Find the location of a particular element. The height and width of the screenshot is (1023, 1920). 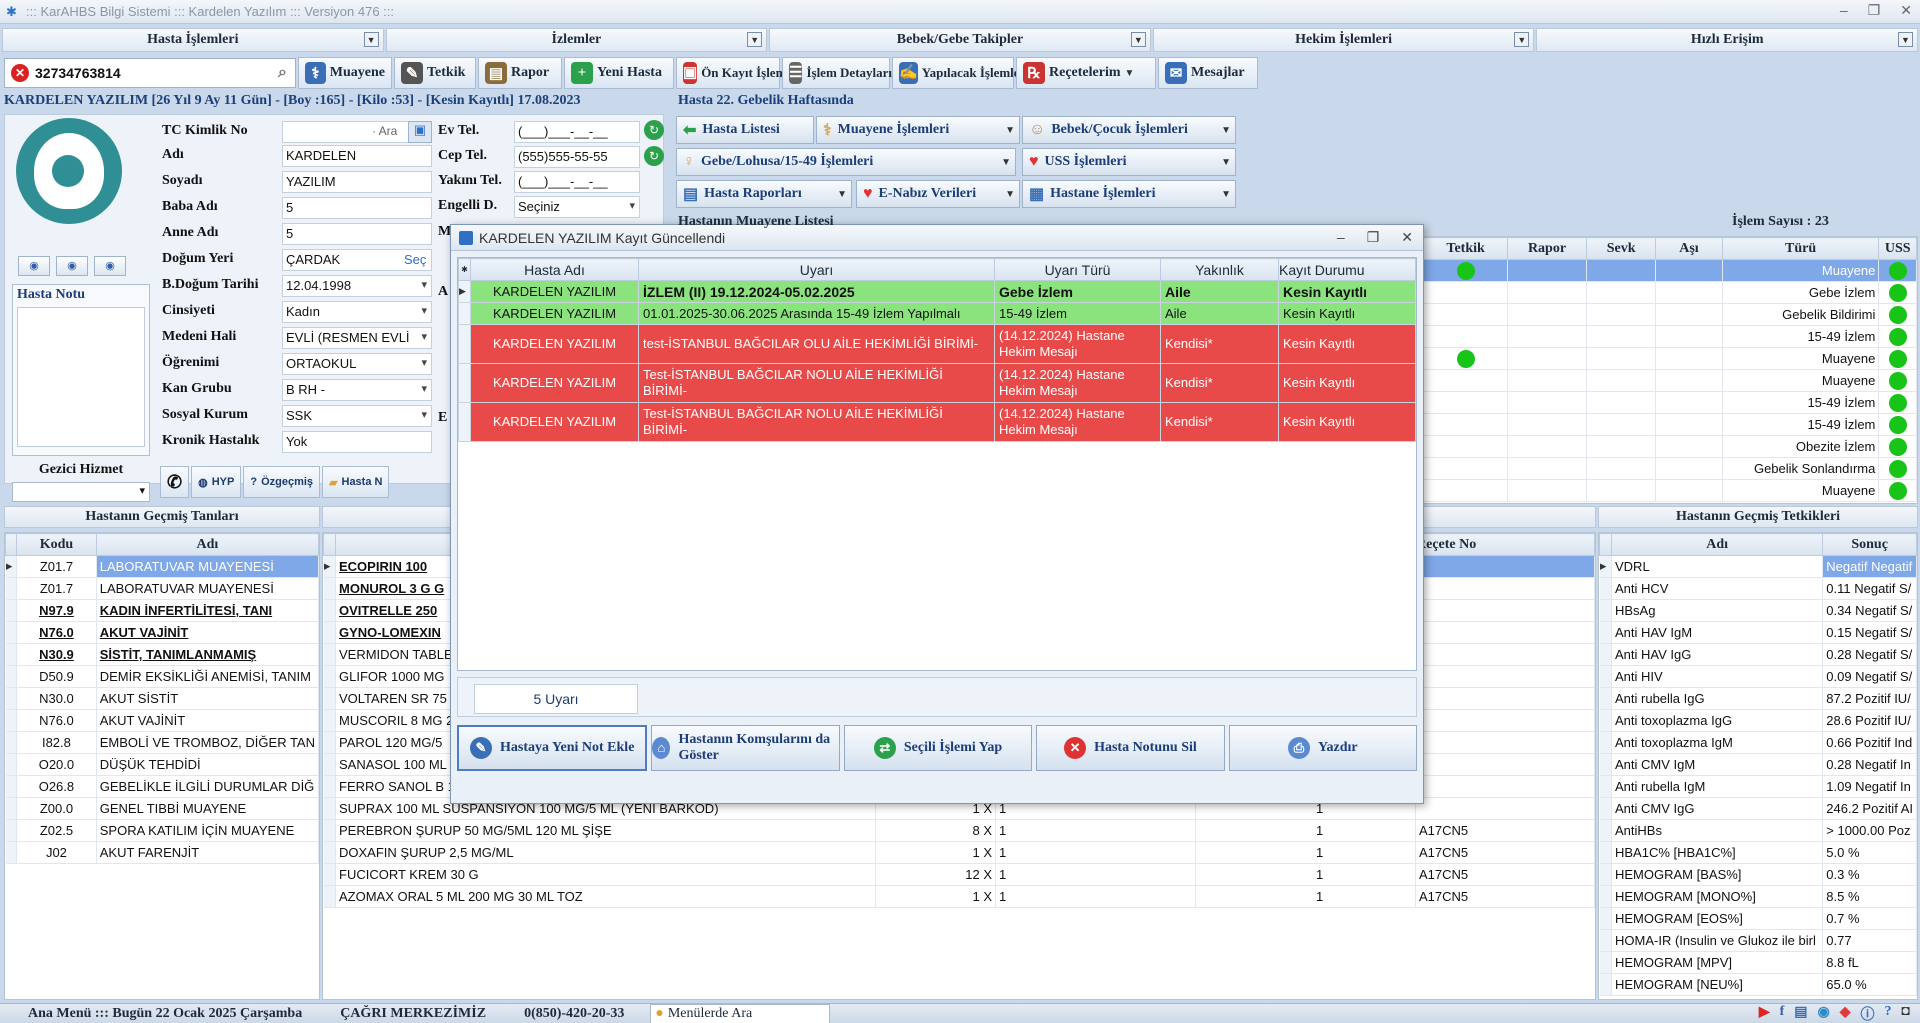

field-engelli: Seçiniz is located at coordinates (577, 207).